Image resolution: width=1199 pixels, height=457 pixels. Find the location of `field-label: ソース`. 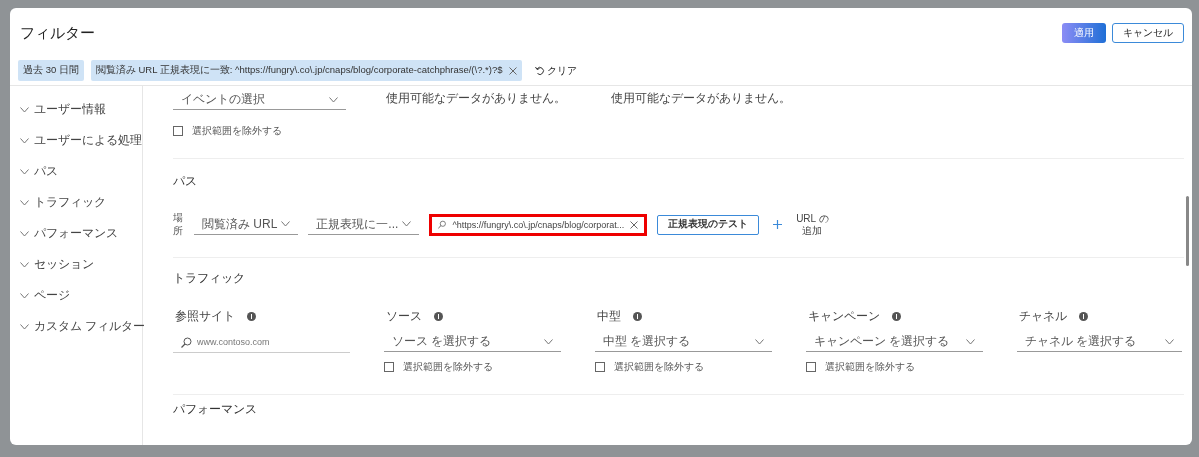

field-label: ソース is located at coordinates (404, 316).